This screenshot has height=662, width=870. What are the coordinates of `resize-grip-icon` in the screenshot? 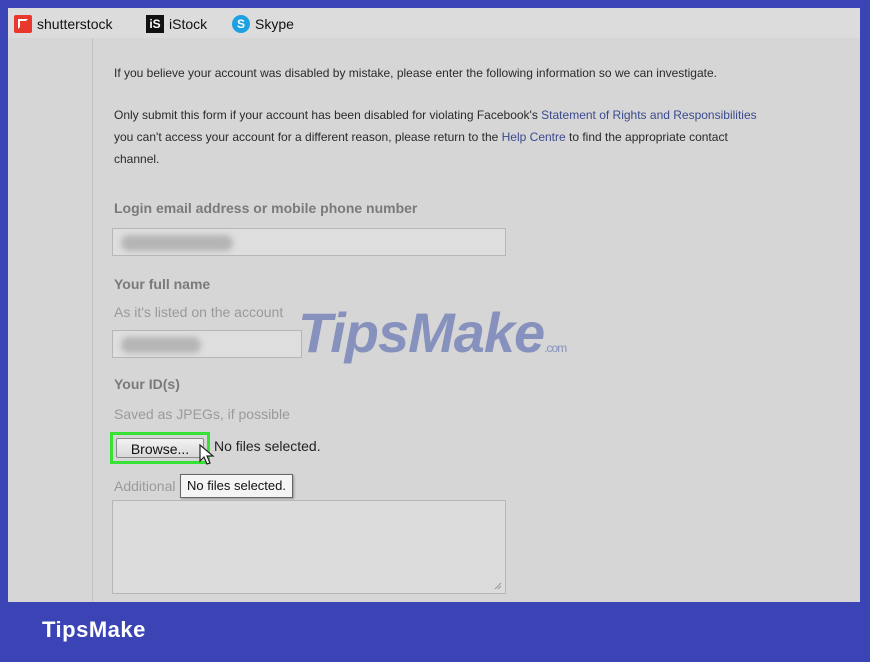 It's located at (498, 586).